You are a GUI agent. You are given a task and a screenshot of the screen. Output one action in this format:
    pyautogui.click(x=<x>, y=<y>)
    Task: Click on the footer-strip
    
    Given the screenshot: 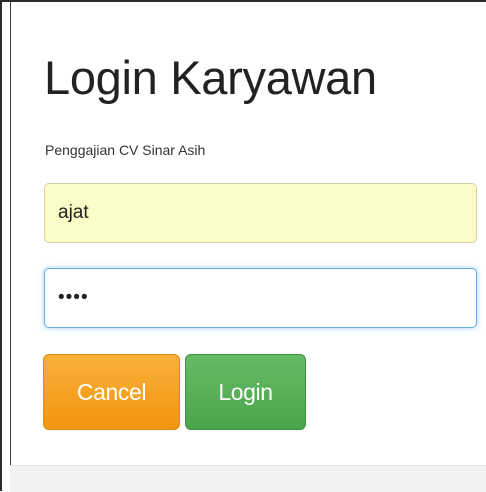 What is the action you would take?
    pyautogui.click(x=248, y=478)
    